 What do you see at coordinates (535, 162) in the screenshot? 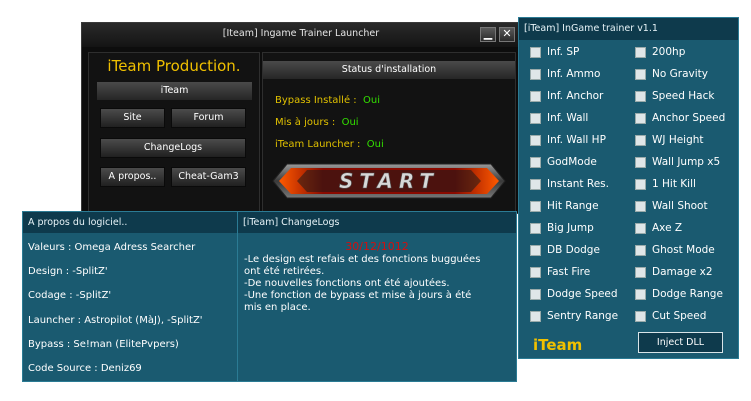
I see `checkbox-godmode` at bounding box center [535, 162].